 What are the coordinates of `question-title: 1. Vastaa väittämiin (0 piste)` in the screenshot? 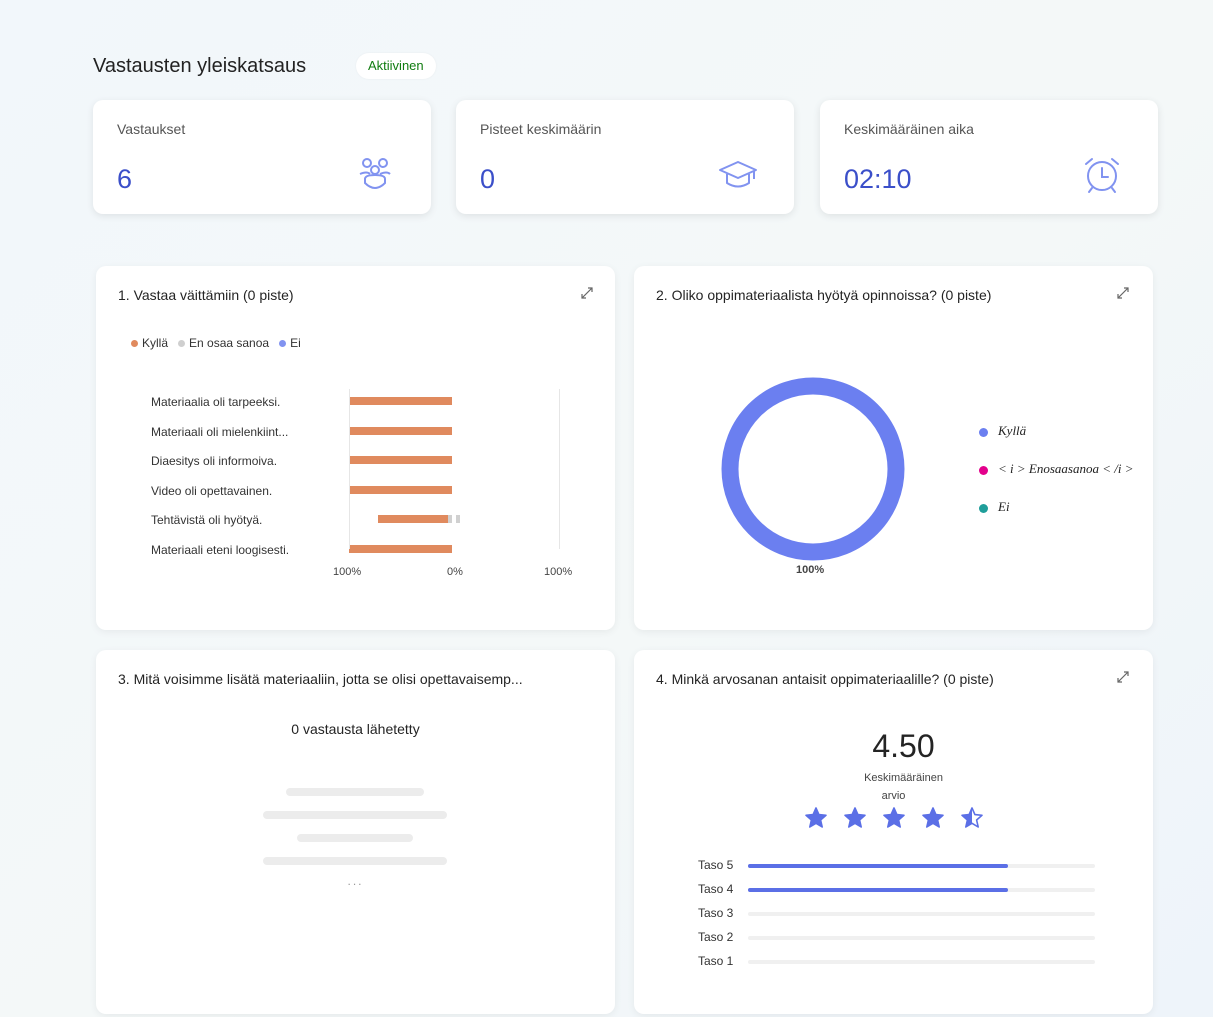 It's located at (206, 295).